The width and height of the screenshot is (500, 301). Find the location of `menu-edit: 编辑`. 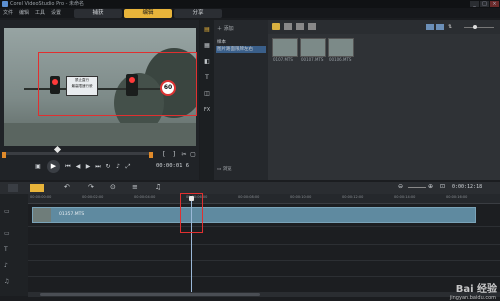

menu-edit: 编辑 is located at coordinates (24, 13).